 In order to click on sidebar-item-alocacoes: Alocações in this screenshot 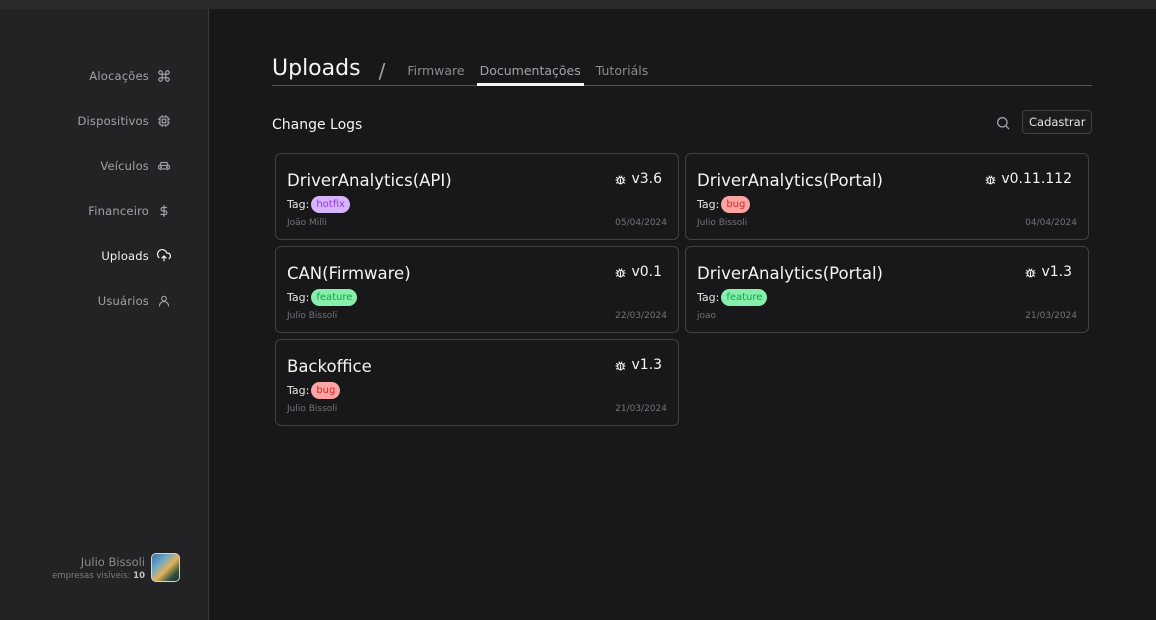, I will do `click(124, 75)`.